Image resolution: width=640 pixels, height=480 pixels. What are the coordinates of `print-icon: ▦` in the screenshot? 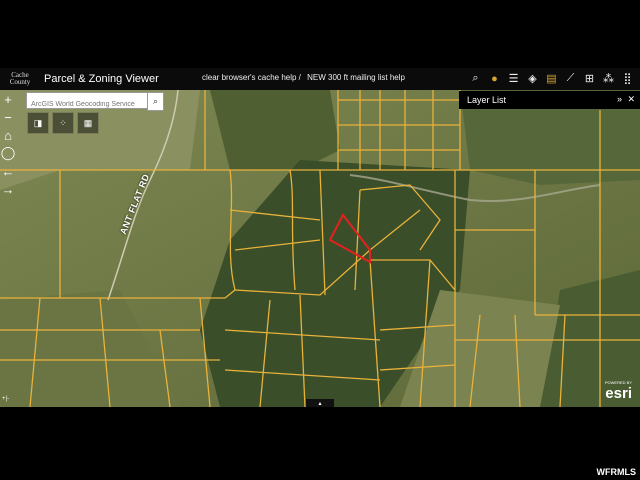 It's located at (88, 123).